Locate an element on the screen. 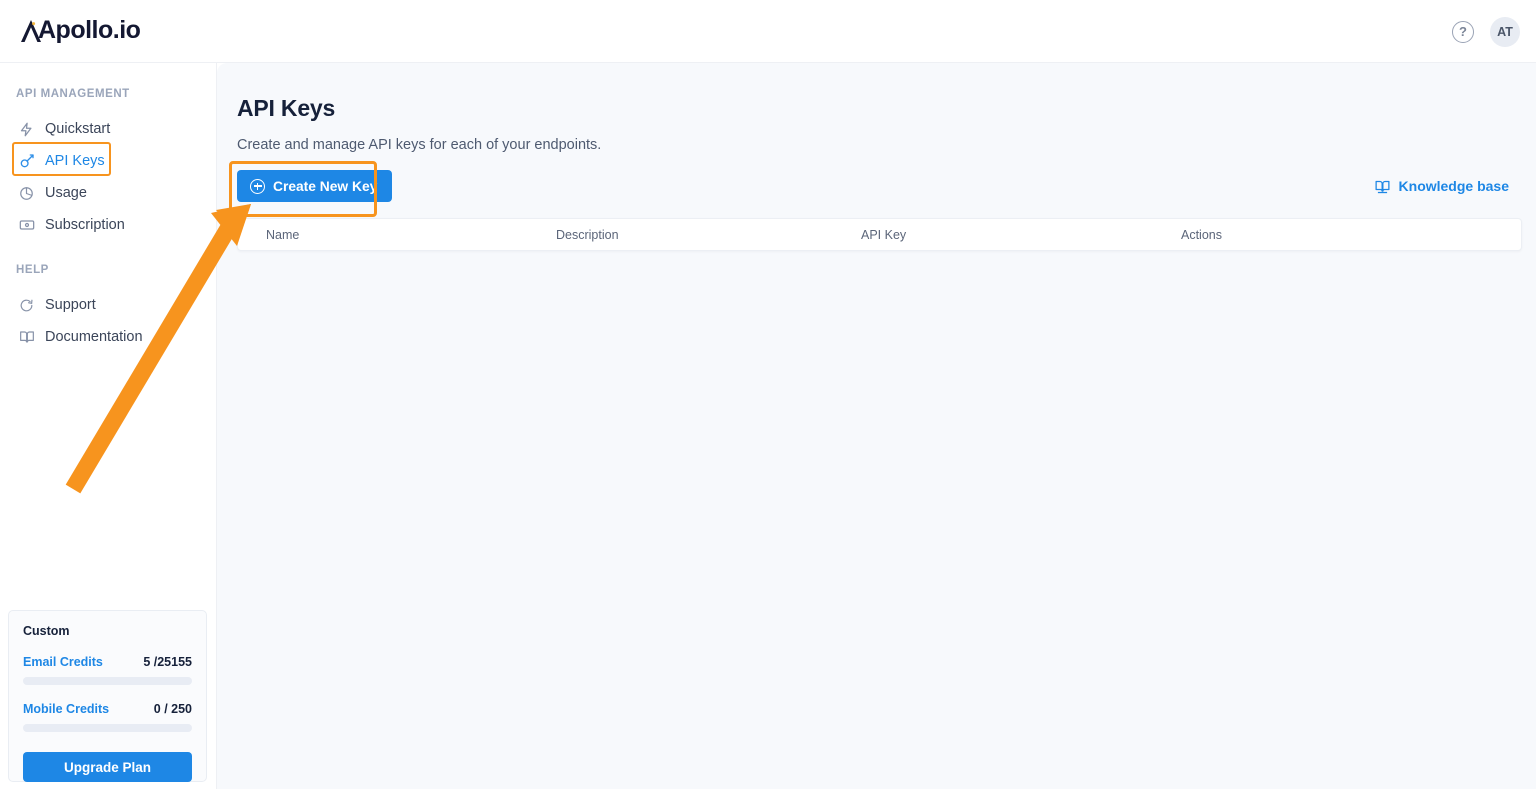 The image size is (1536, 789). mobile-credits-row: Mobile Credits 0 / 250 is located at coordinates (107, 709).